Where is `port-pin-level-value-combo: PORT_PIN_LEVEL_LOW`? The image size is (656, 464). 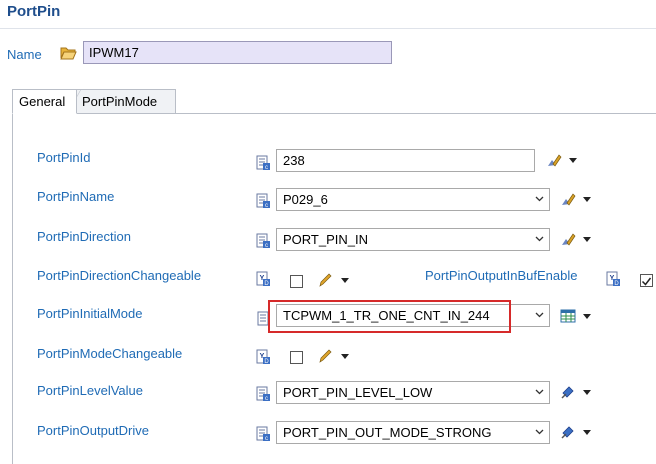
port-pin-level-value-combo: PORT_PIN_LEVEL_LOW is located at coordinates (413, 392).